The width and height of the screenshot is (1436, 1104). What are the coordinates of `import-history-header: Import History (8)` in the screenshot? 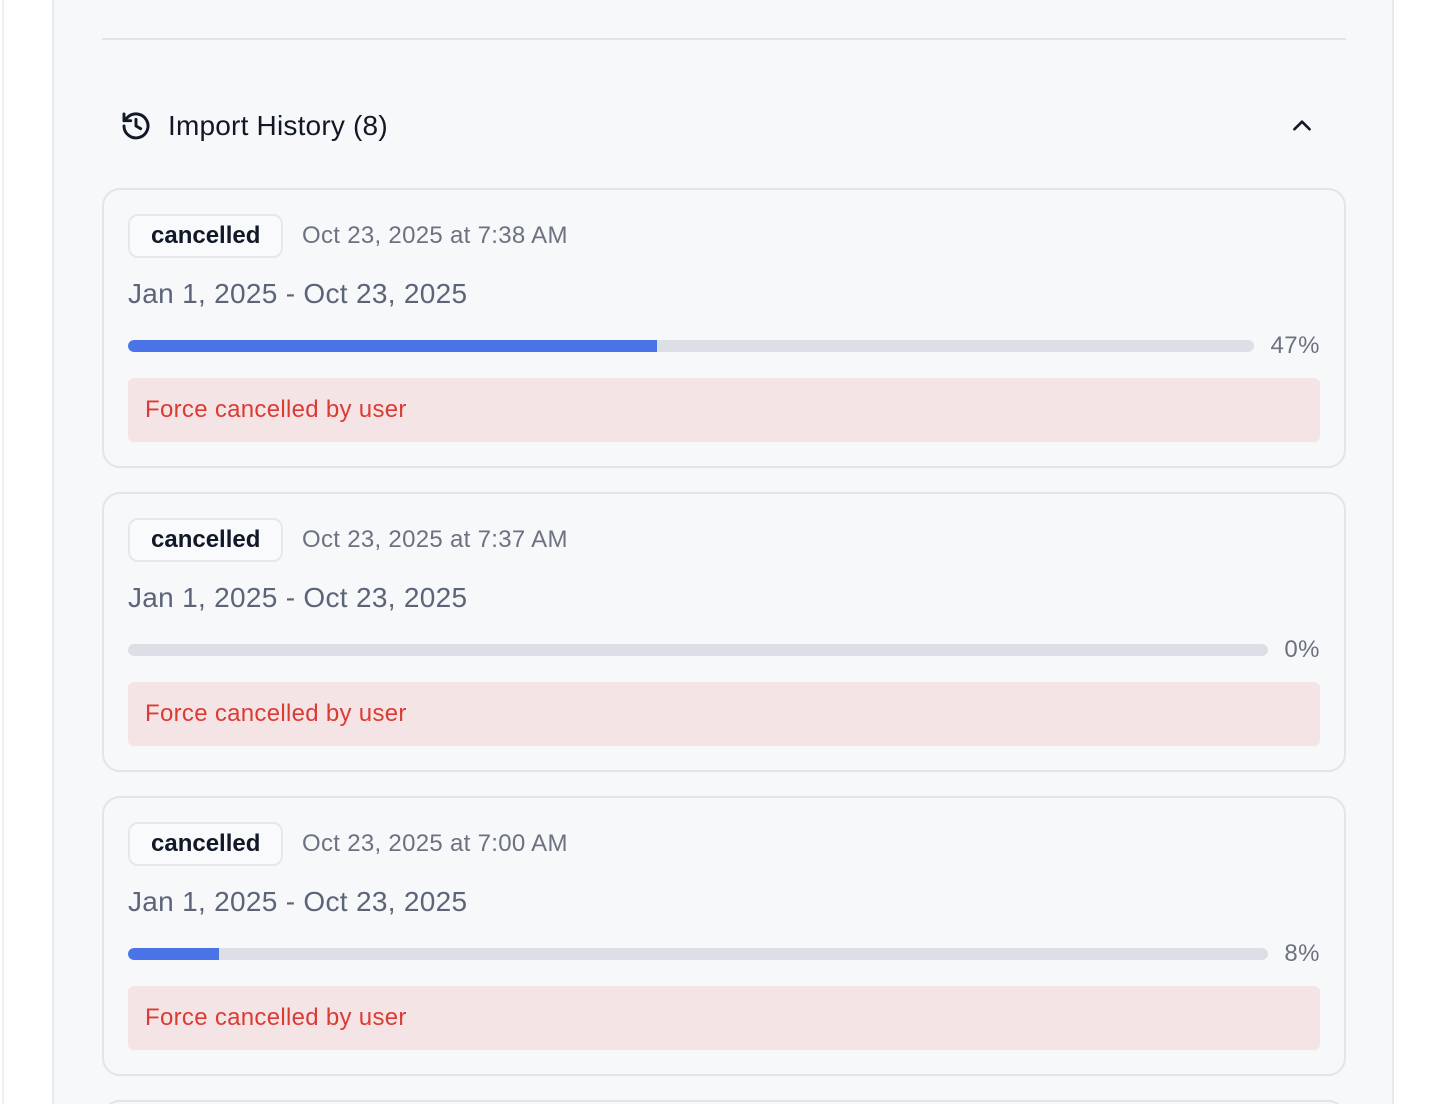 It's located at (725, 126).